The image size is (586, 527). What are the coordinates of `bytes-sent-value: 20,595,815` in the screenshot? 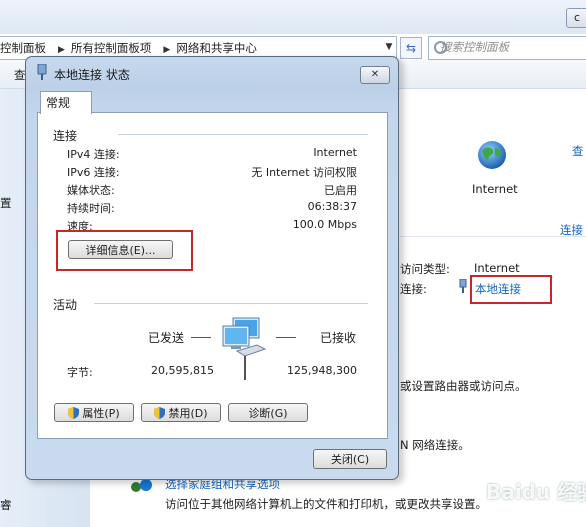 It's located at (182, 370).